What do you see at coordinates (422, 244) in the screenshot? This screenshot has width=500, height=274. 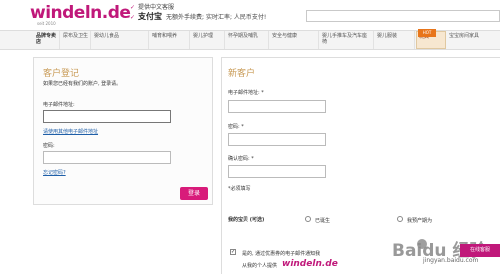 I see `paw-icon` at bounding box center [422, 244].